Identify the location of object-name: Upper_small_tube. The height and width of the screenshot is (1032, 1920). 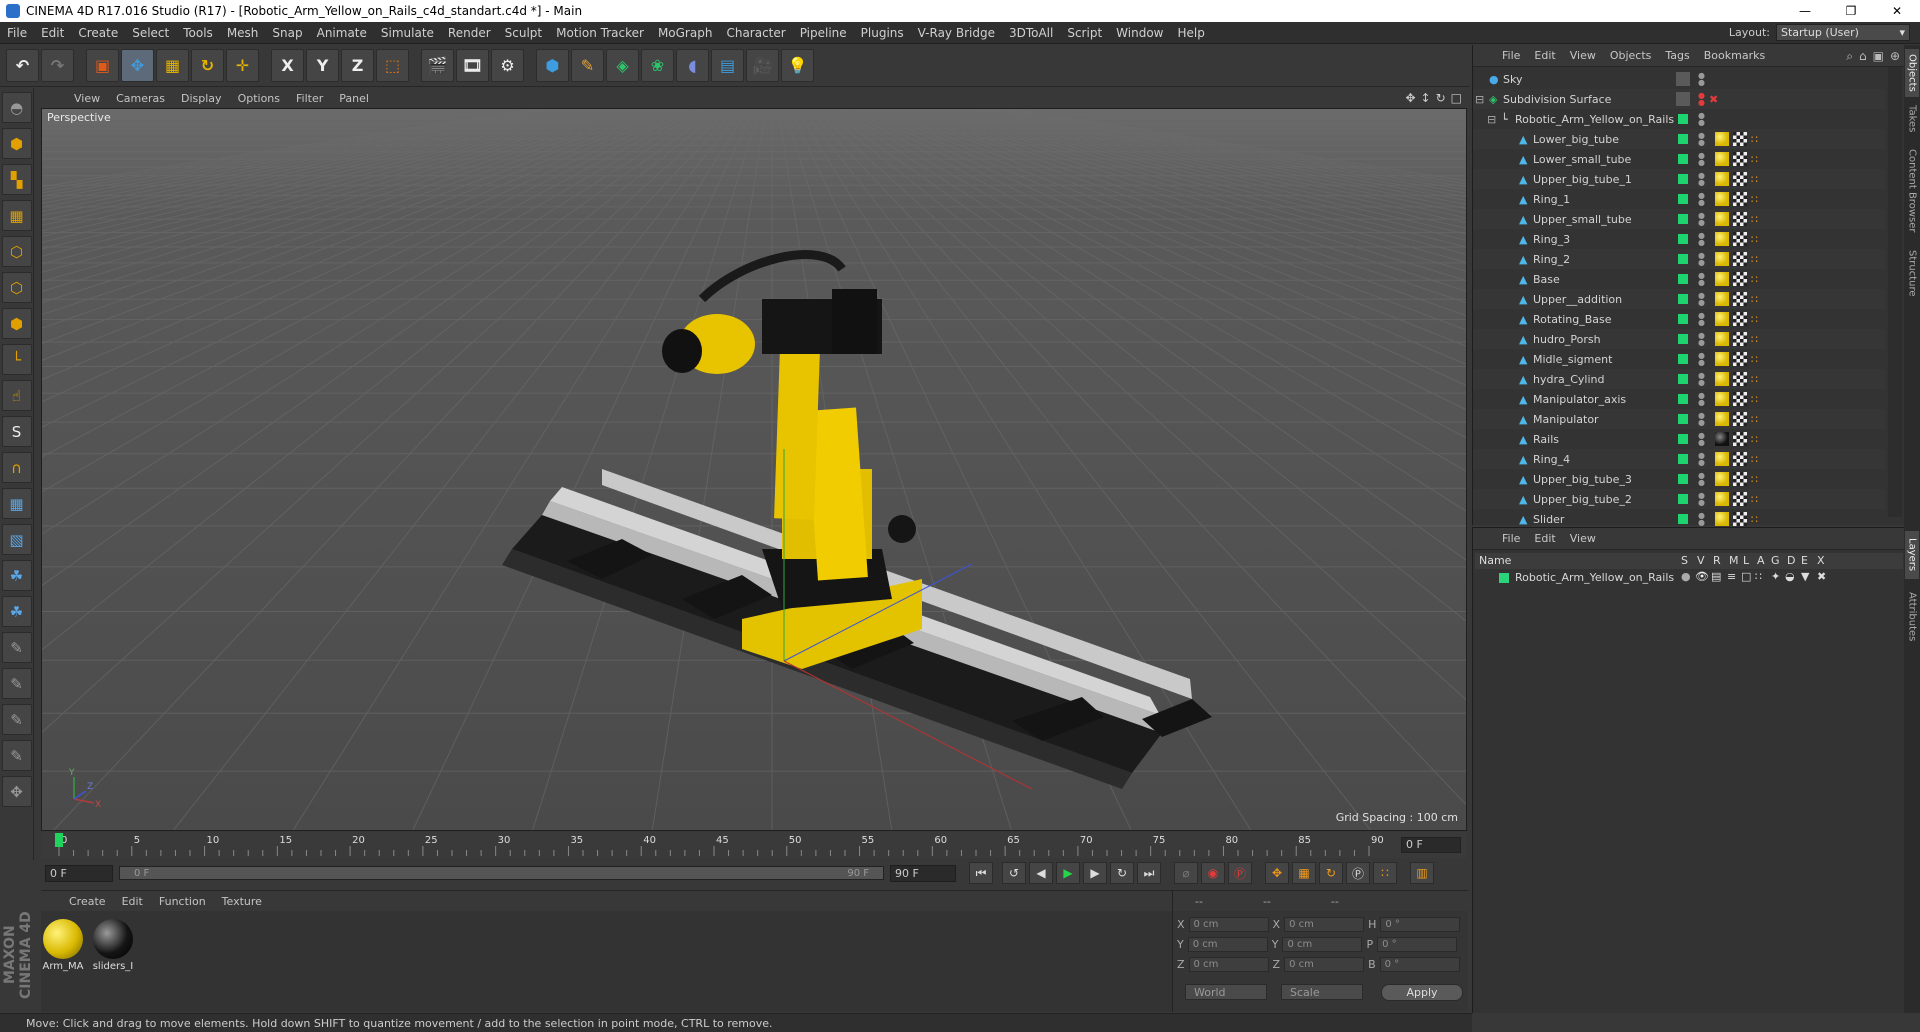
(1582, 219).